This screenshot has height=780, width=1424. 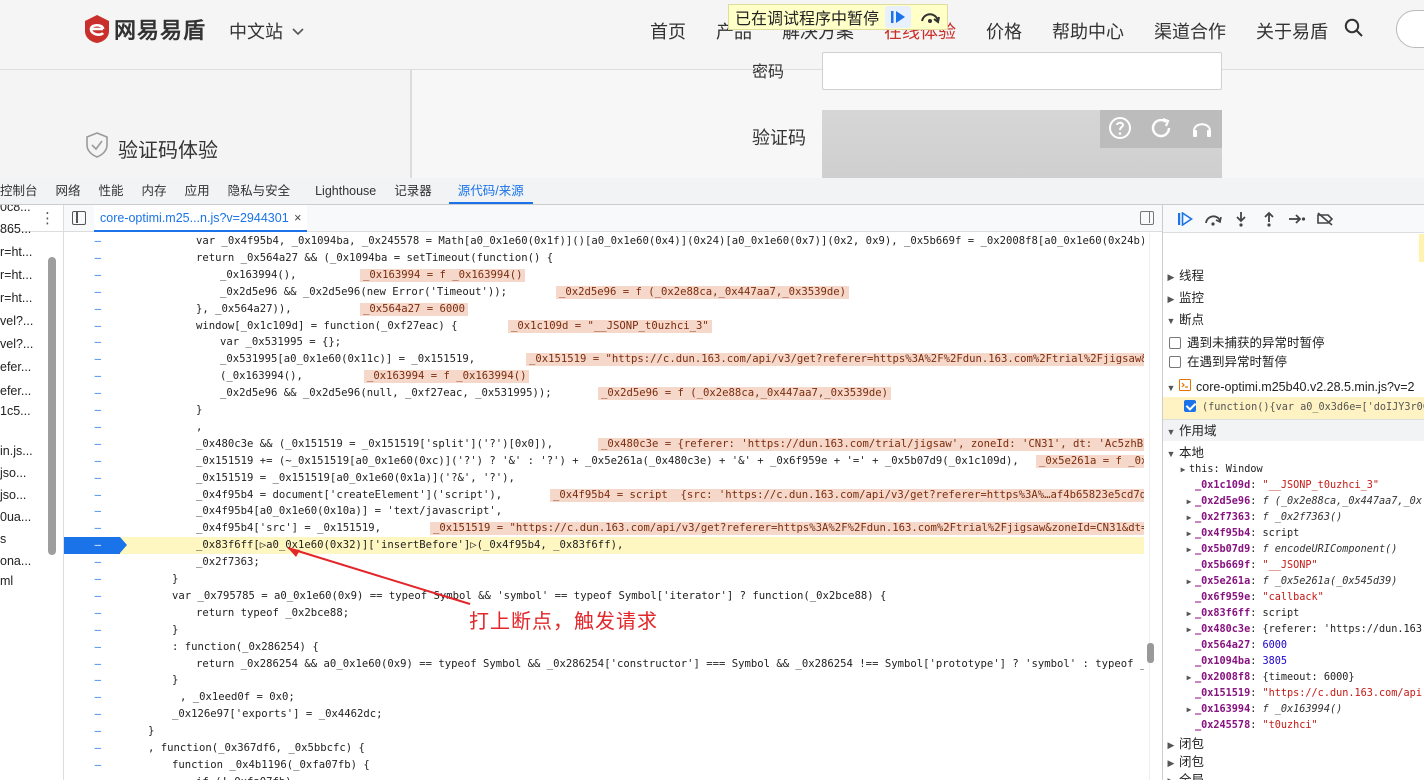 I want to click on section-scope: ▼ 作用域, so click(x=1293, y=430).